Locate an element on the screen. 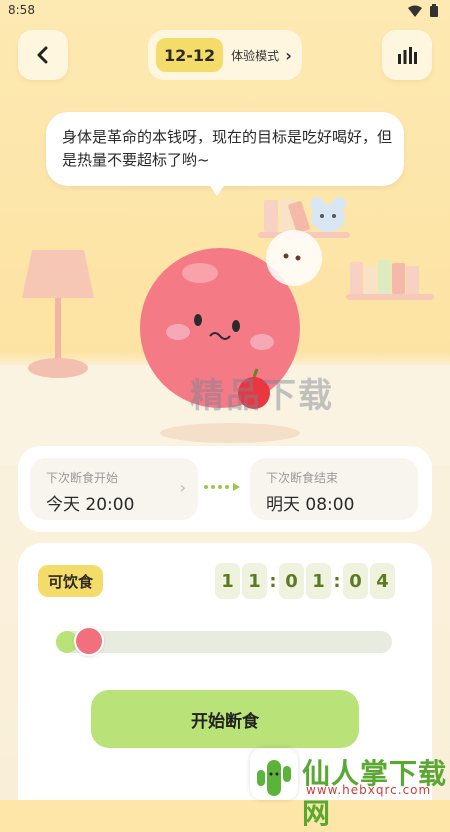  chevron-left-icon is located at coordinates (42, 55).